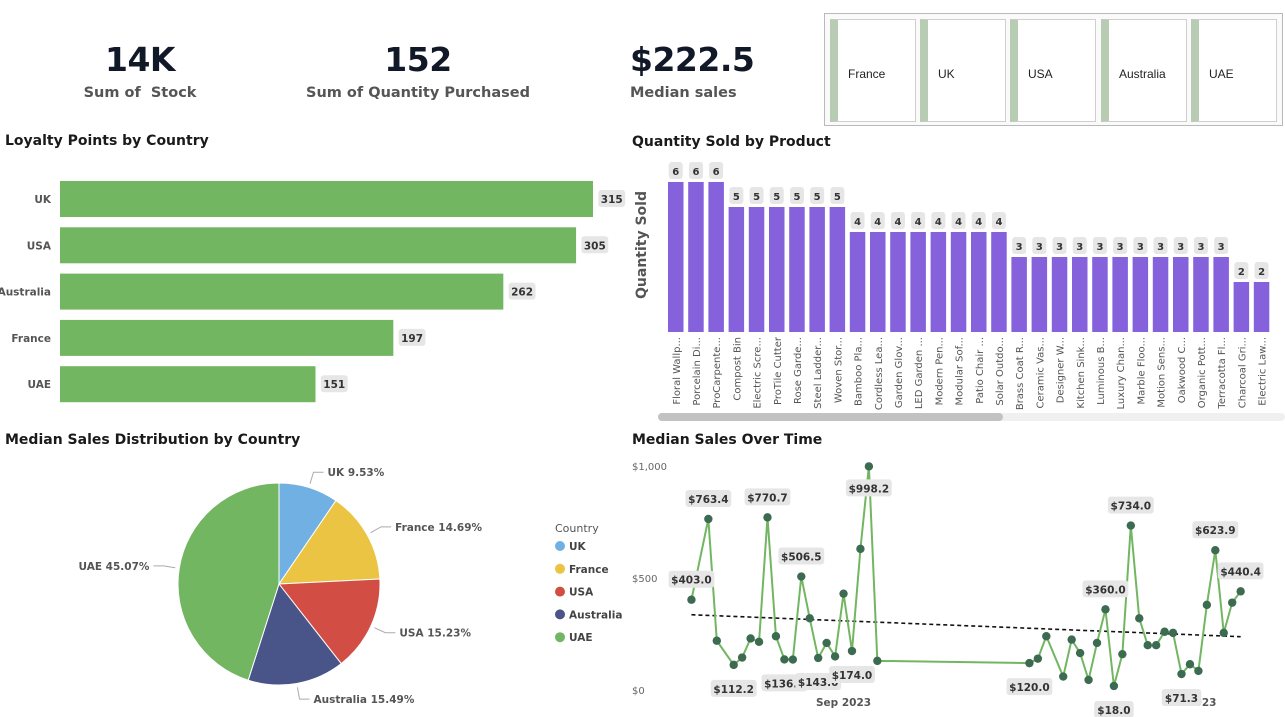 The width and height of the screenshot is (1285, 717). What do you see at coordinates (578, 547) in the screenshot?
I see `legend-item: UK` at bounding box center [578, 547].